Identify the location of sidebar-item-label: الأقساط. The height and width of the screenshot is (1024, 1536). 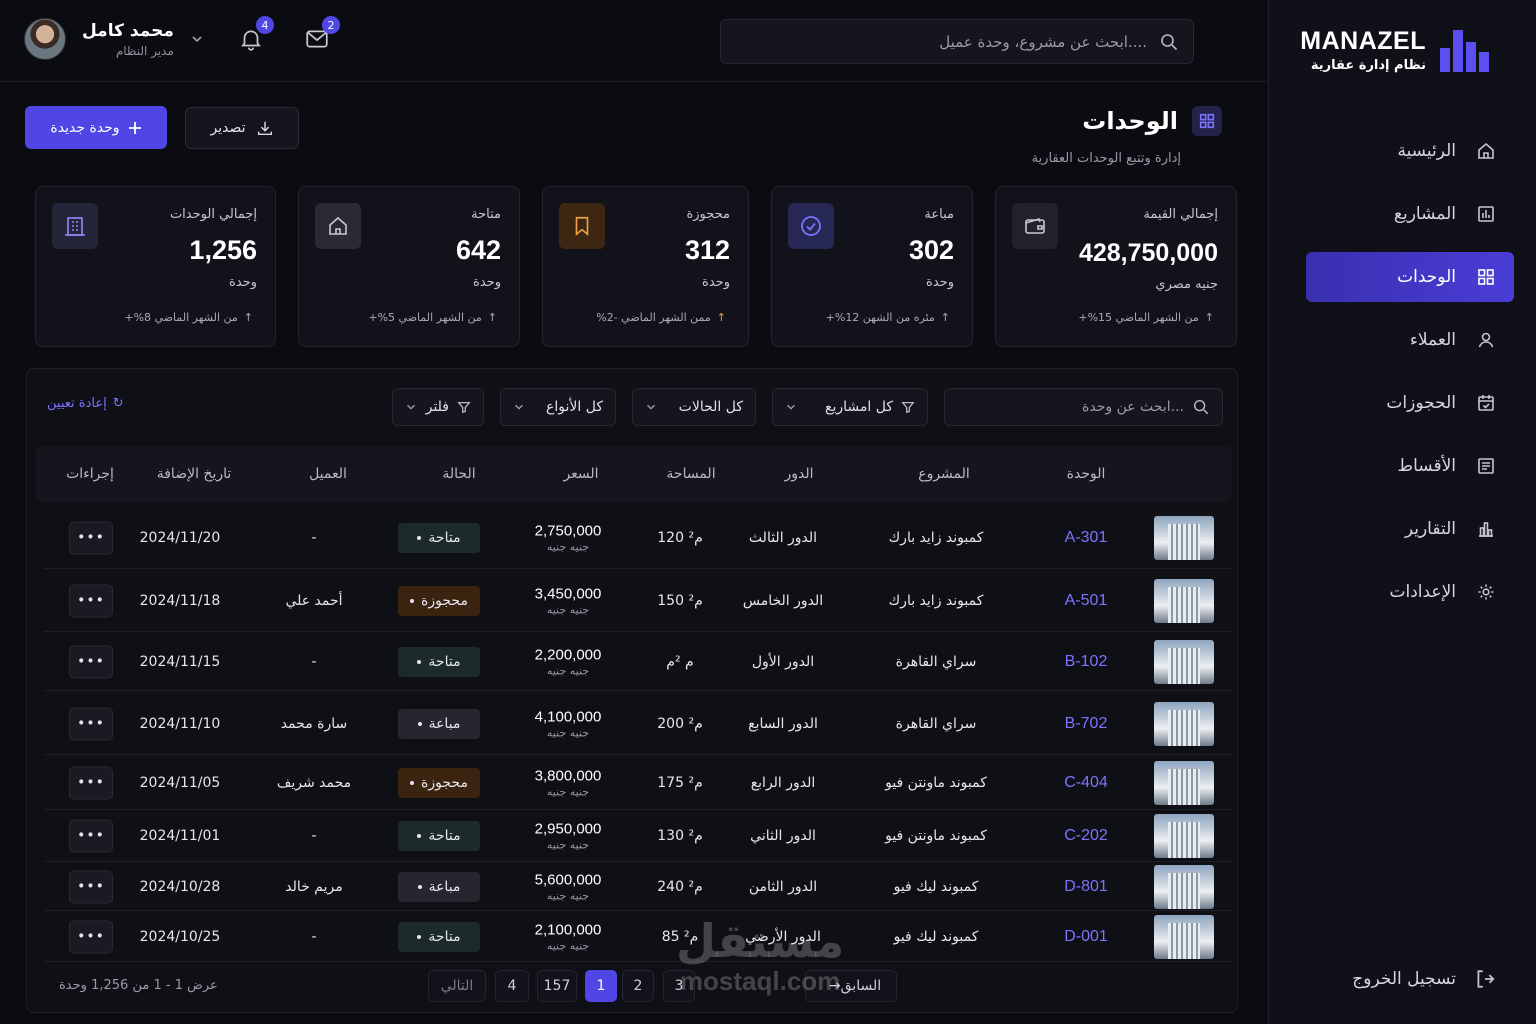
(1426, 466).